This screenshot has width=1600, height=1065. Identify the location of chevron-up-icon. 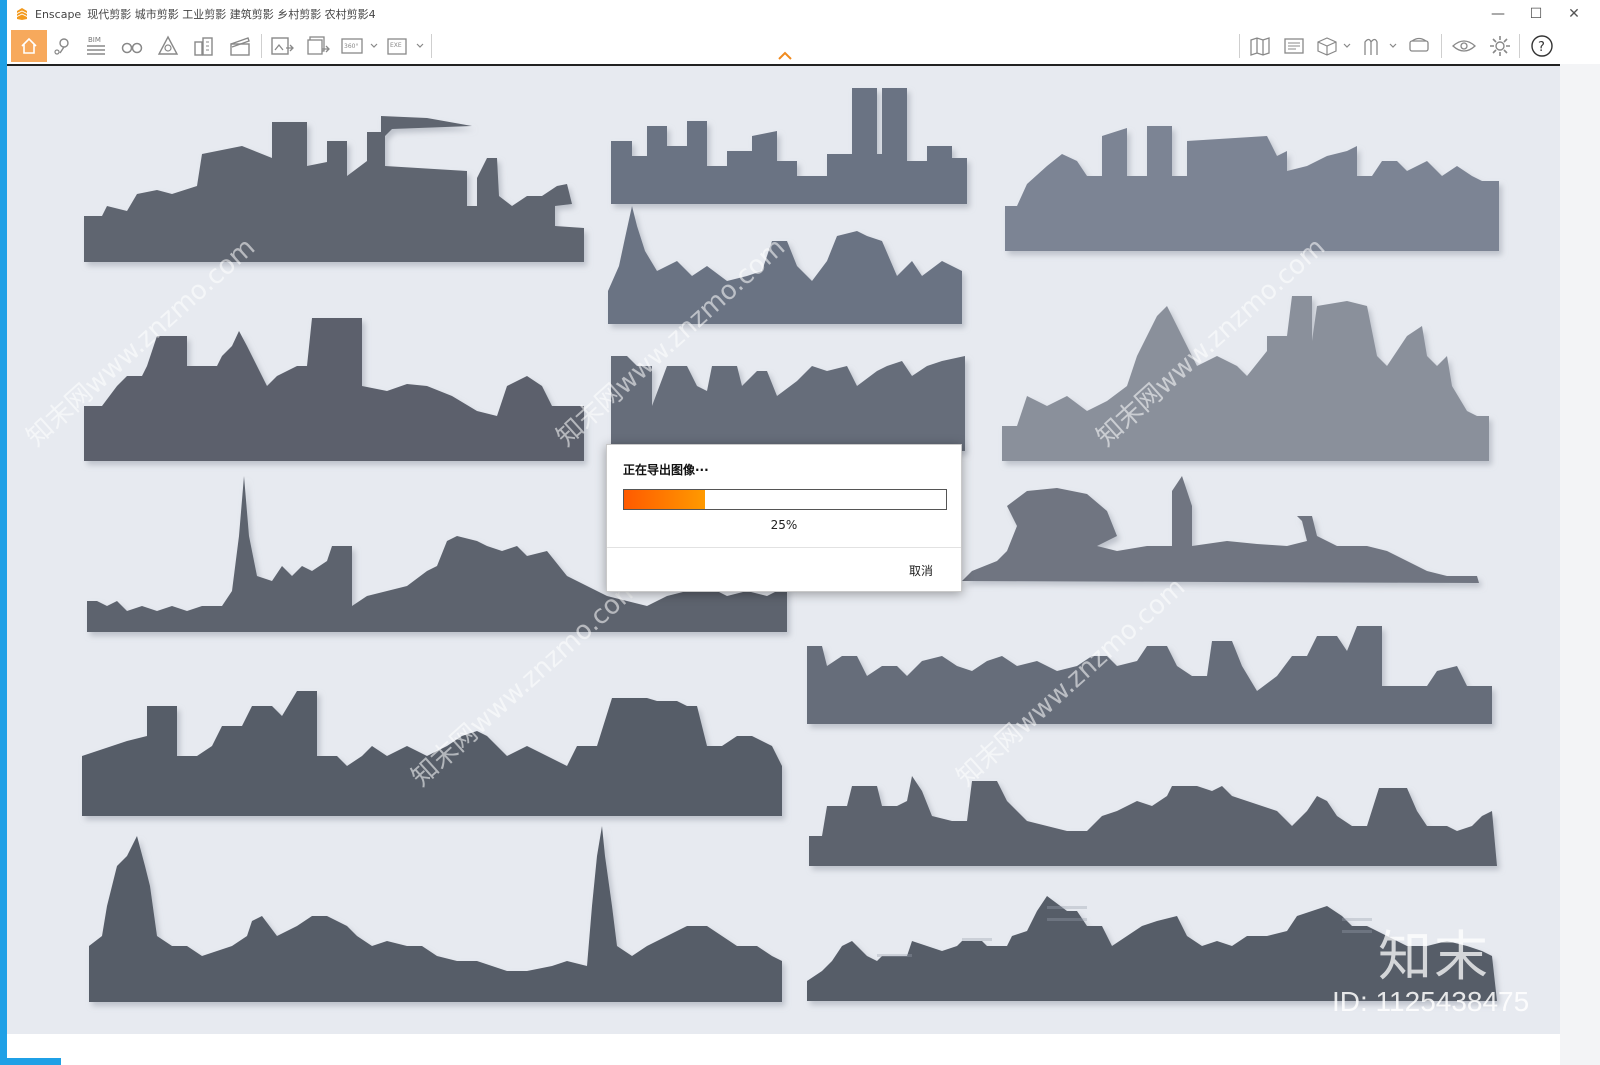
(785, 55).